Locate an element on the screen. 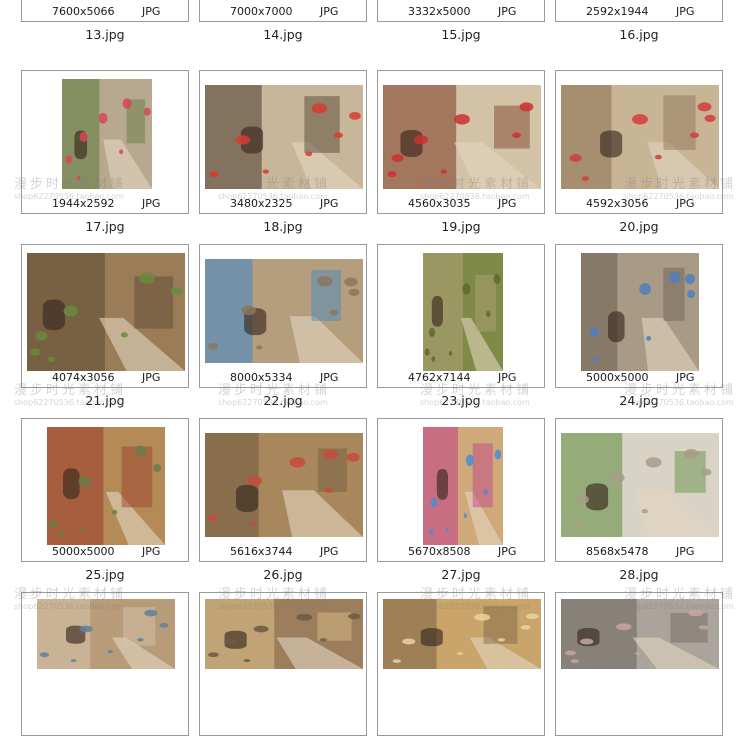  image-meta: 1944x2592 JPG is located at coordinates (105, 204).